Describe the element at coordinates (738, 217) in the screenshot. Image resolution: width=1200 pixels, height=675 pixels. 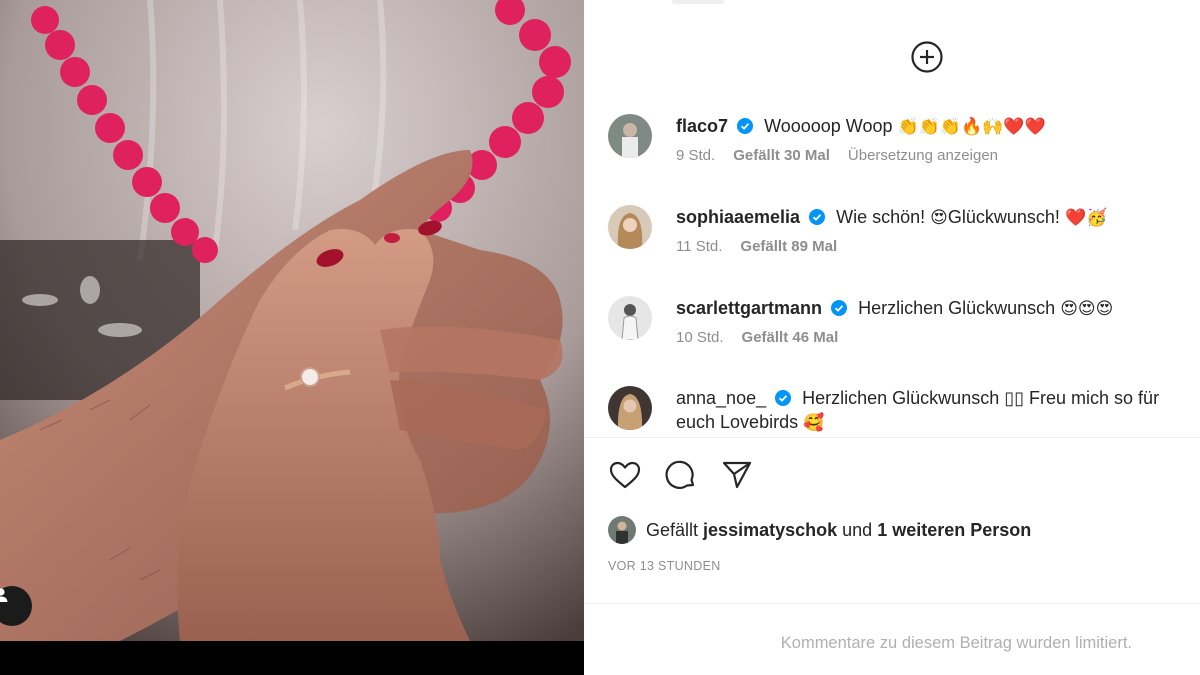
I see `comment-username: sophiaaemelia` at that location.